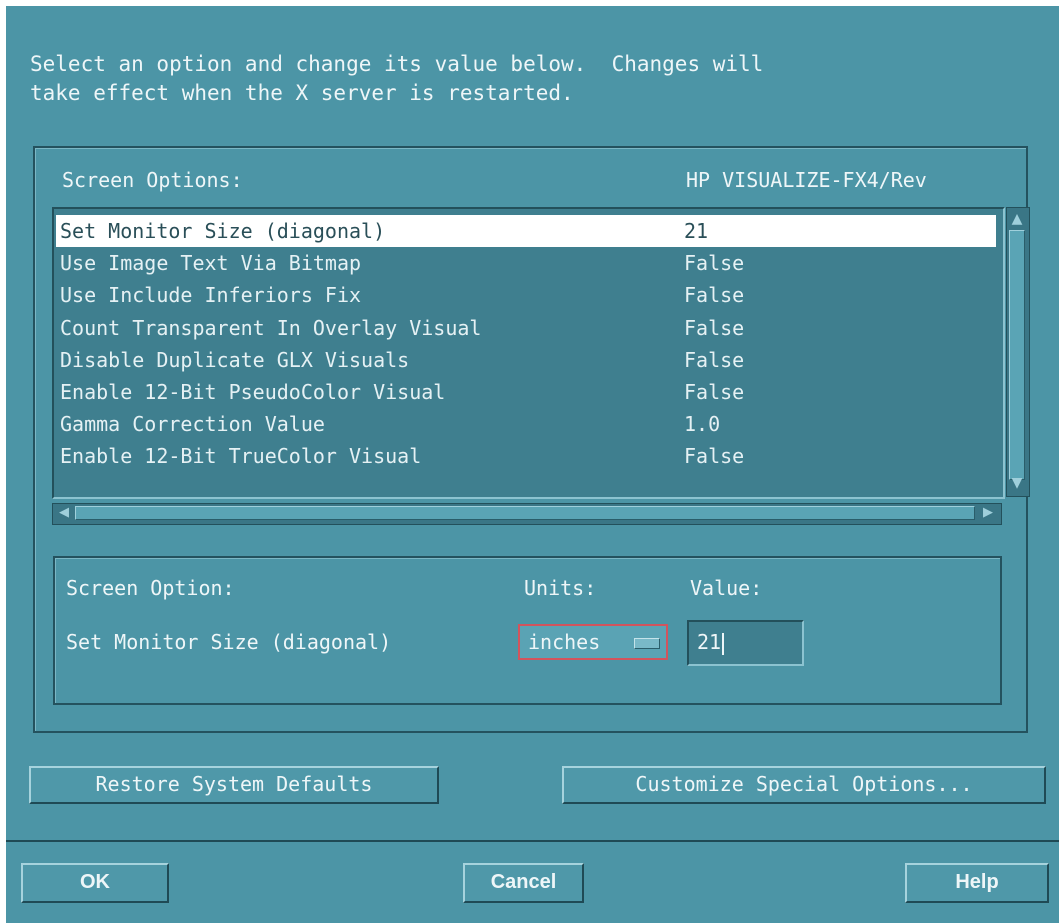 The image size is (1059, 923). What do you see at coordinates (152, 180) in the screenshot?
I see `screen-options-label: Screen Options:` at bounding box center [152, 180].